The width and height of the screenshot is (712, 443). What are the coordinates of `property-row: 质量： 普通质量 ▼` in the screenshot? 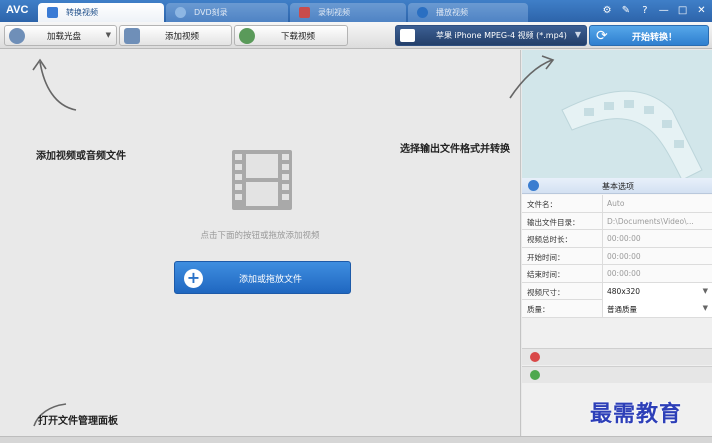 It's located at (617, 309).